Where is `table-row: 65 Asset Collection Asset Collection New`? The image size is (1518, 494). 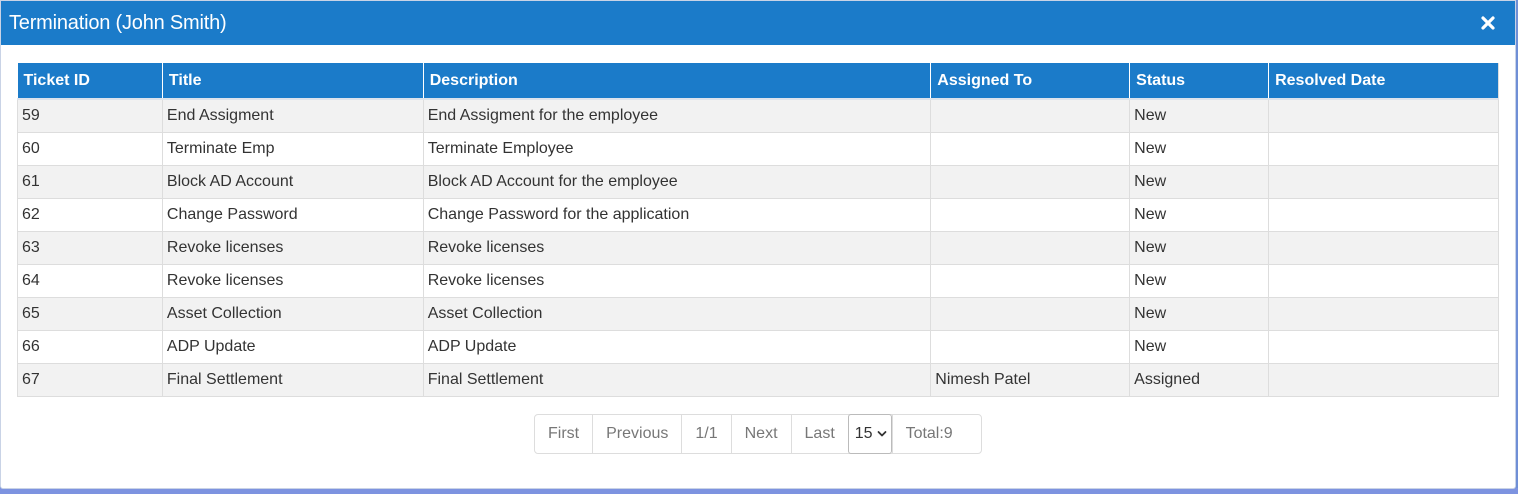 table-row: 65 Asset Collection Asset Collection New is located at coordinates (758, 313).